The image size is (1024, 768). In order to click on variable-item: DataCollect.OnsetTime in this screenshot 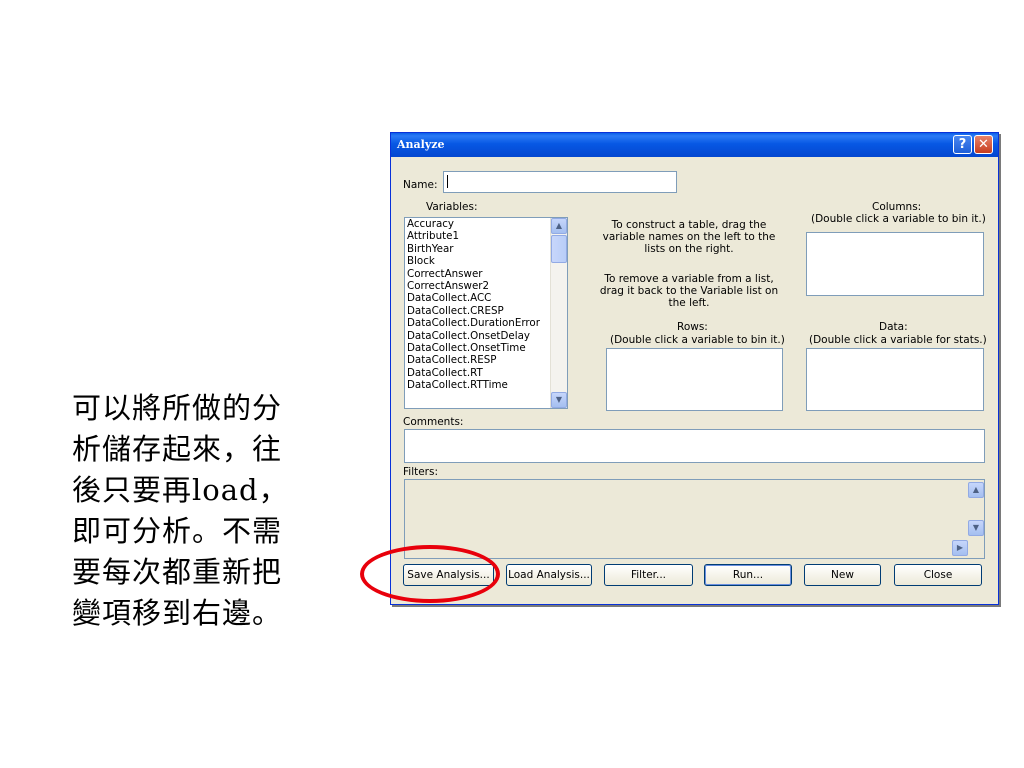, I will do `click(486, 348)`.